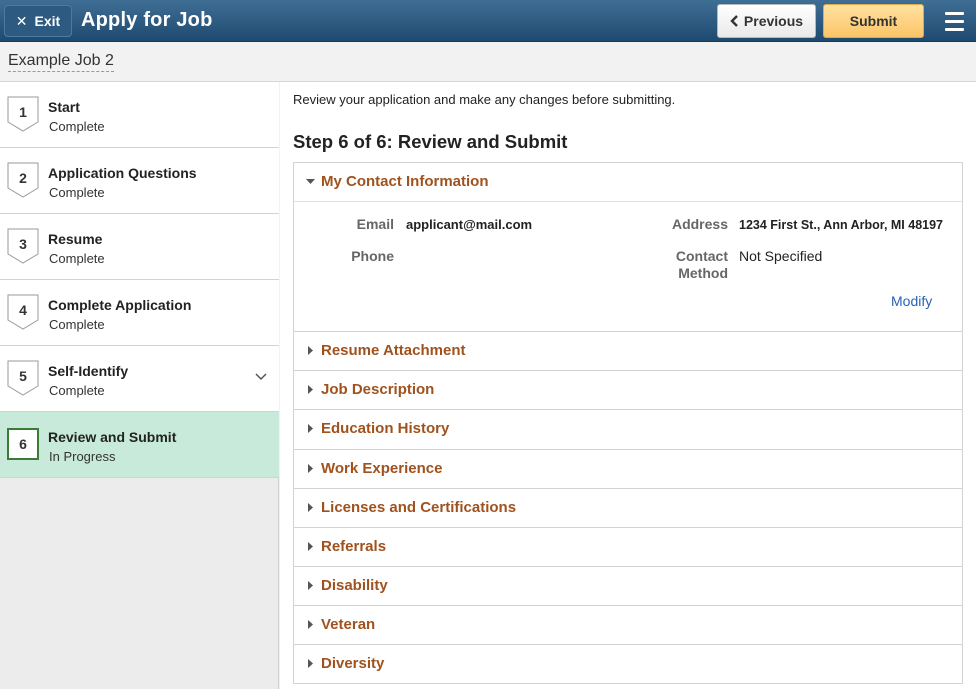 The width and height of the screenshot is (976, 689). Describe the element at coordinates (701, 256) in the screenshot. I see `contact-method-label-line1: Contact` at that location.